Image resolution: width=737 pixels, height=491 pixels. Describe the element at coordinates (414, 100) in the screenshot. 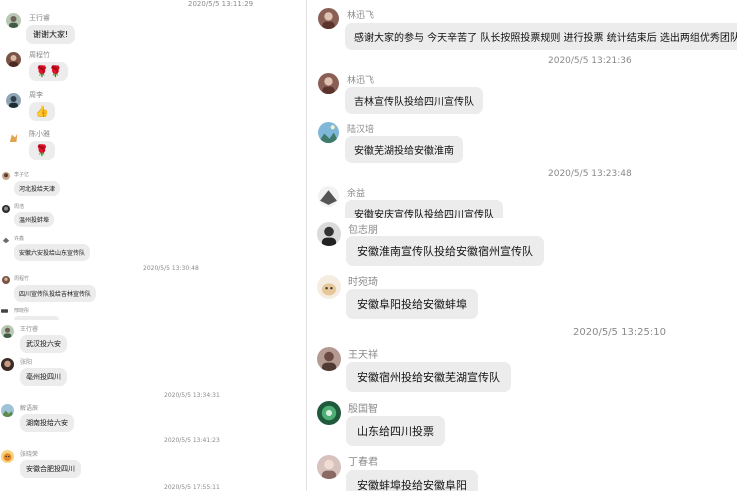

I see `message-bubble: 吉林宣传队投给四川宣传队` at that location.